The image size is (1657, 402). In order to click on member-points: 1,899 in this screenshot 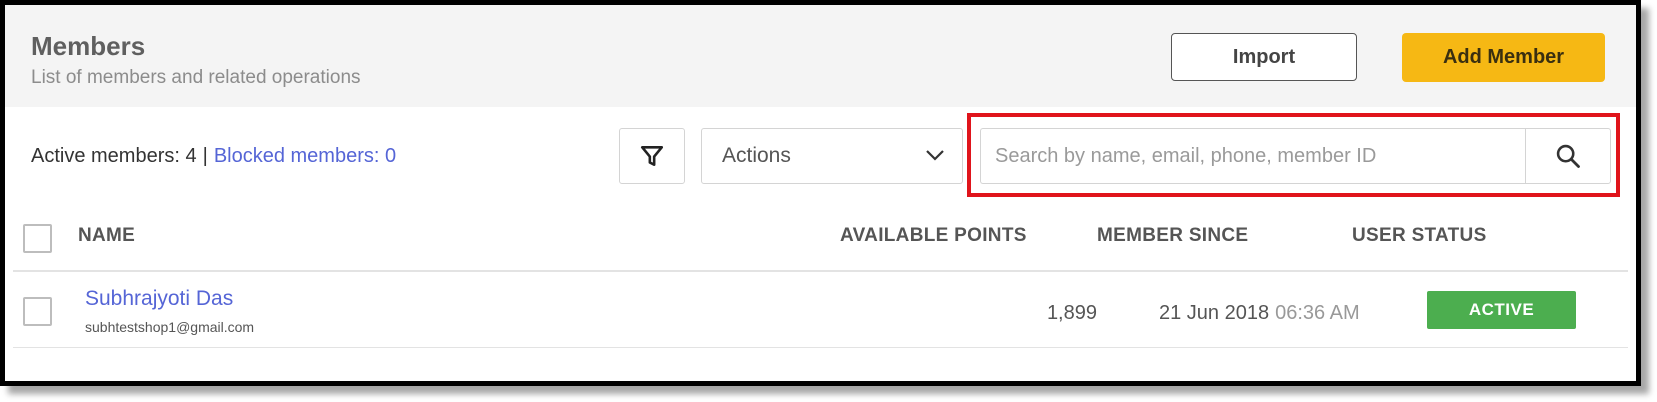, I will do `click(1071, 313)`.